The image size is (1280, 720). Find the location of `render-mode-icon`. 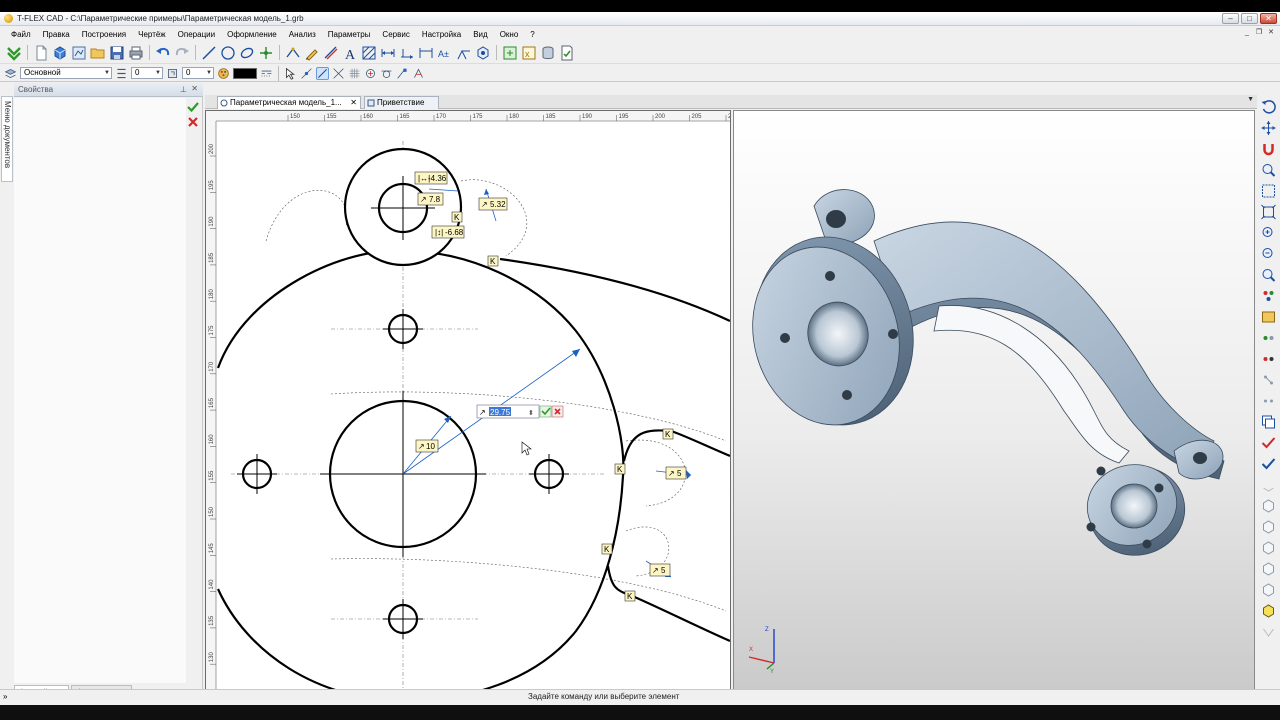

render-mode-icon is located at coordinates (1268, 632).